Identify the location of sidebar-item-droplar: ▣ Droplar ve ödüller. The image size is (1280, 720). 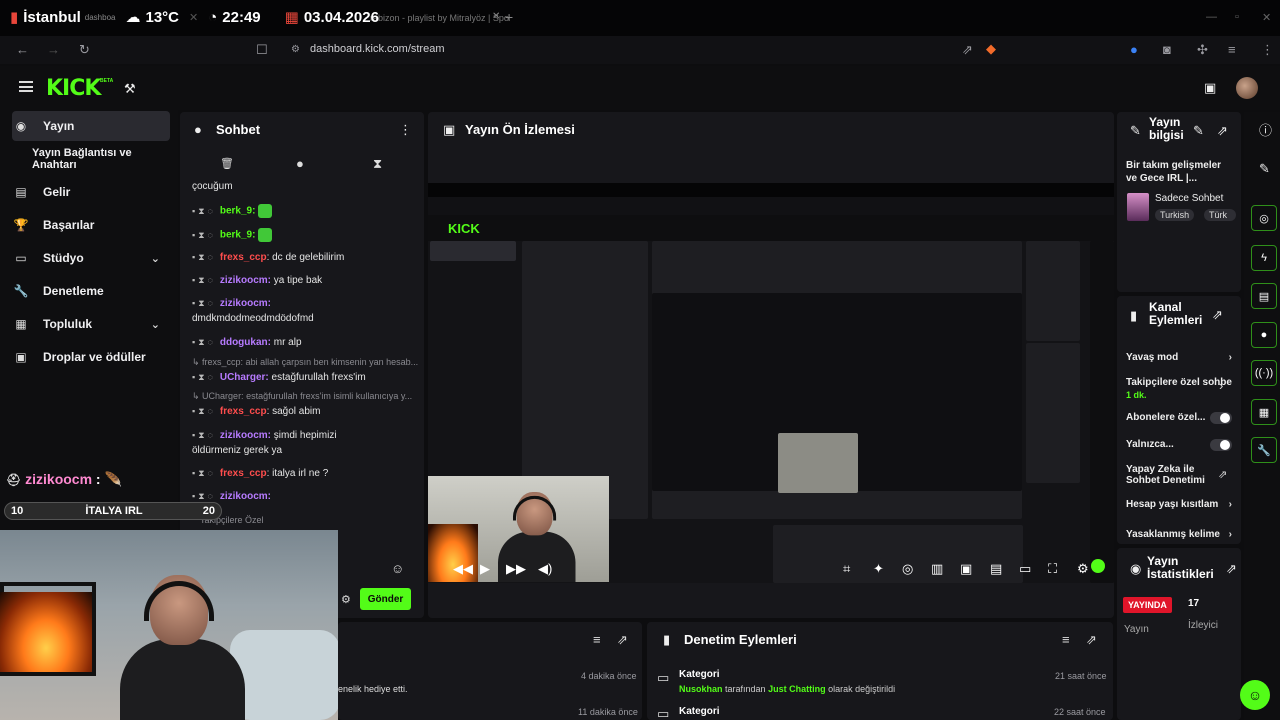
(91, 357).